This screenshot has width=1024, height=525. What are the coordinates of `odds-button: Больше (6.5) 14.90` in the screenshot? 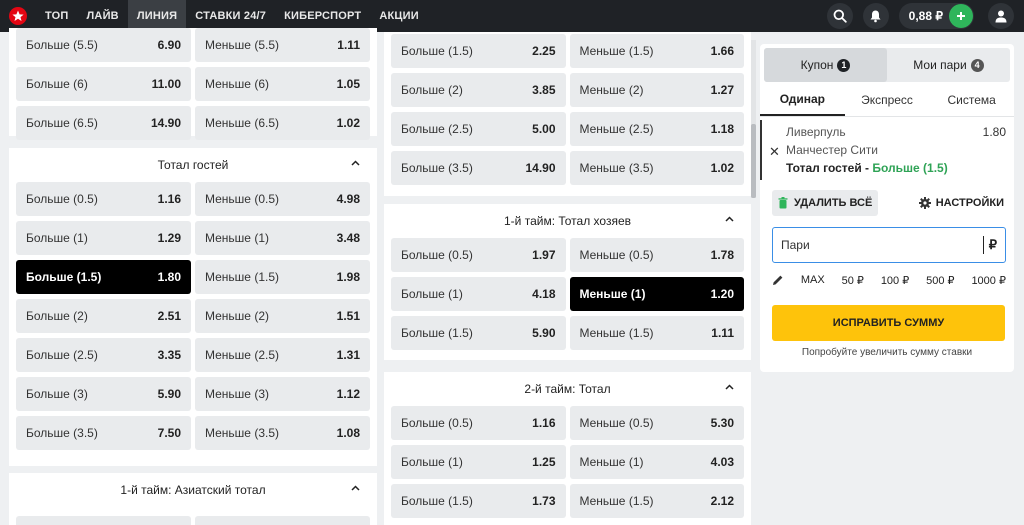 It's located at (103, 123).